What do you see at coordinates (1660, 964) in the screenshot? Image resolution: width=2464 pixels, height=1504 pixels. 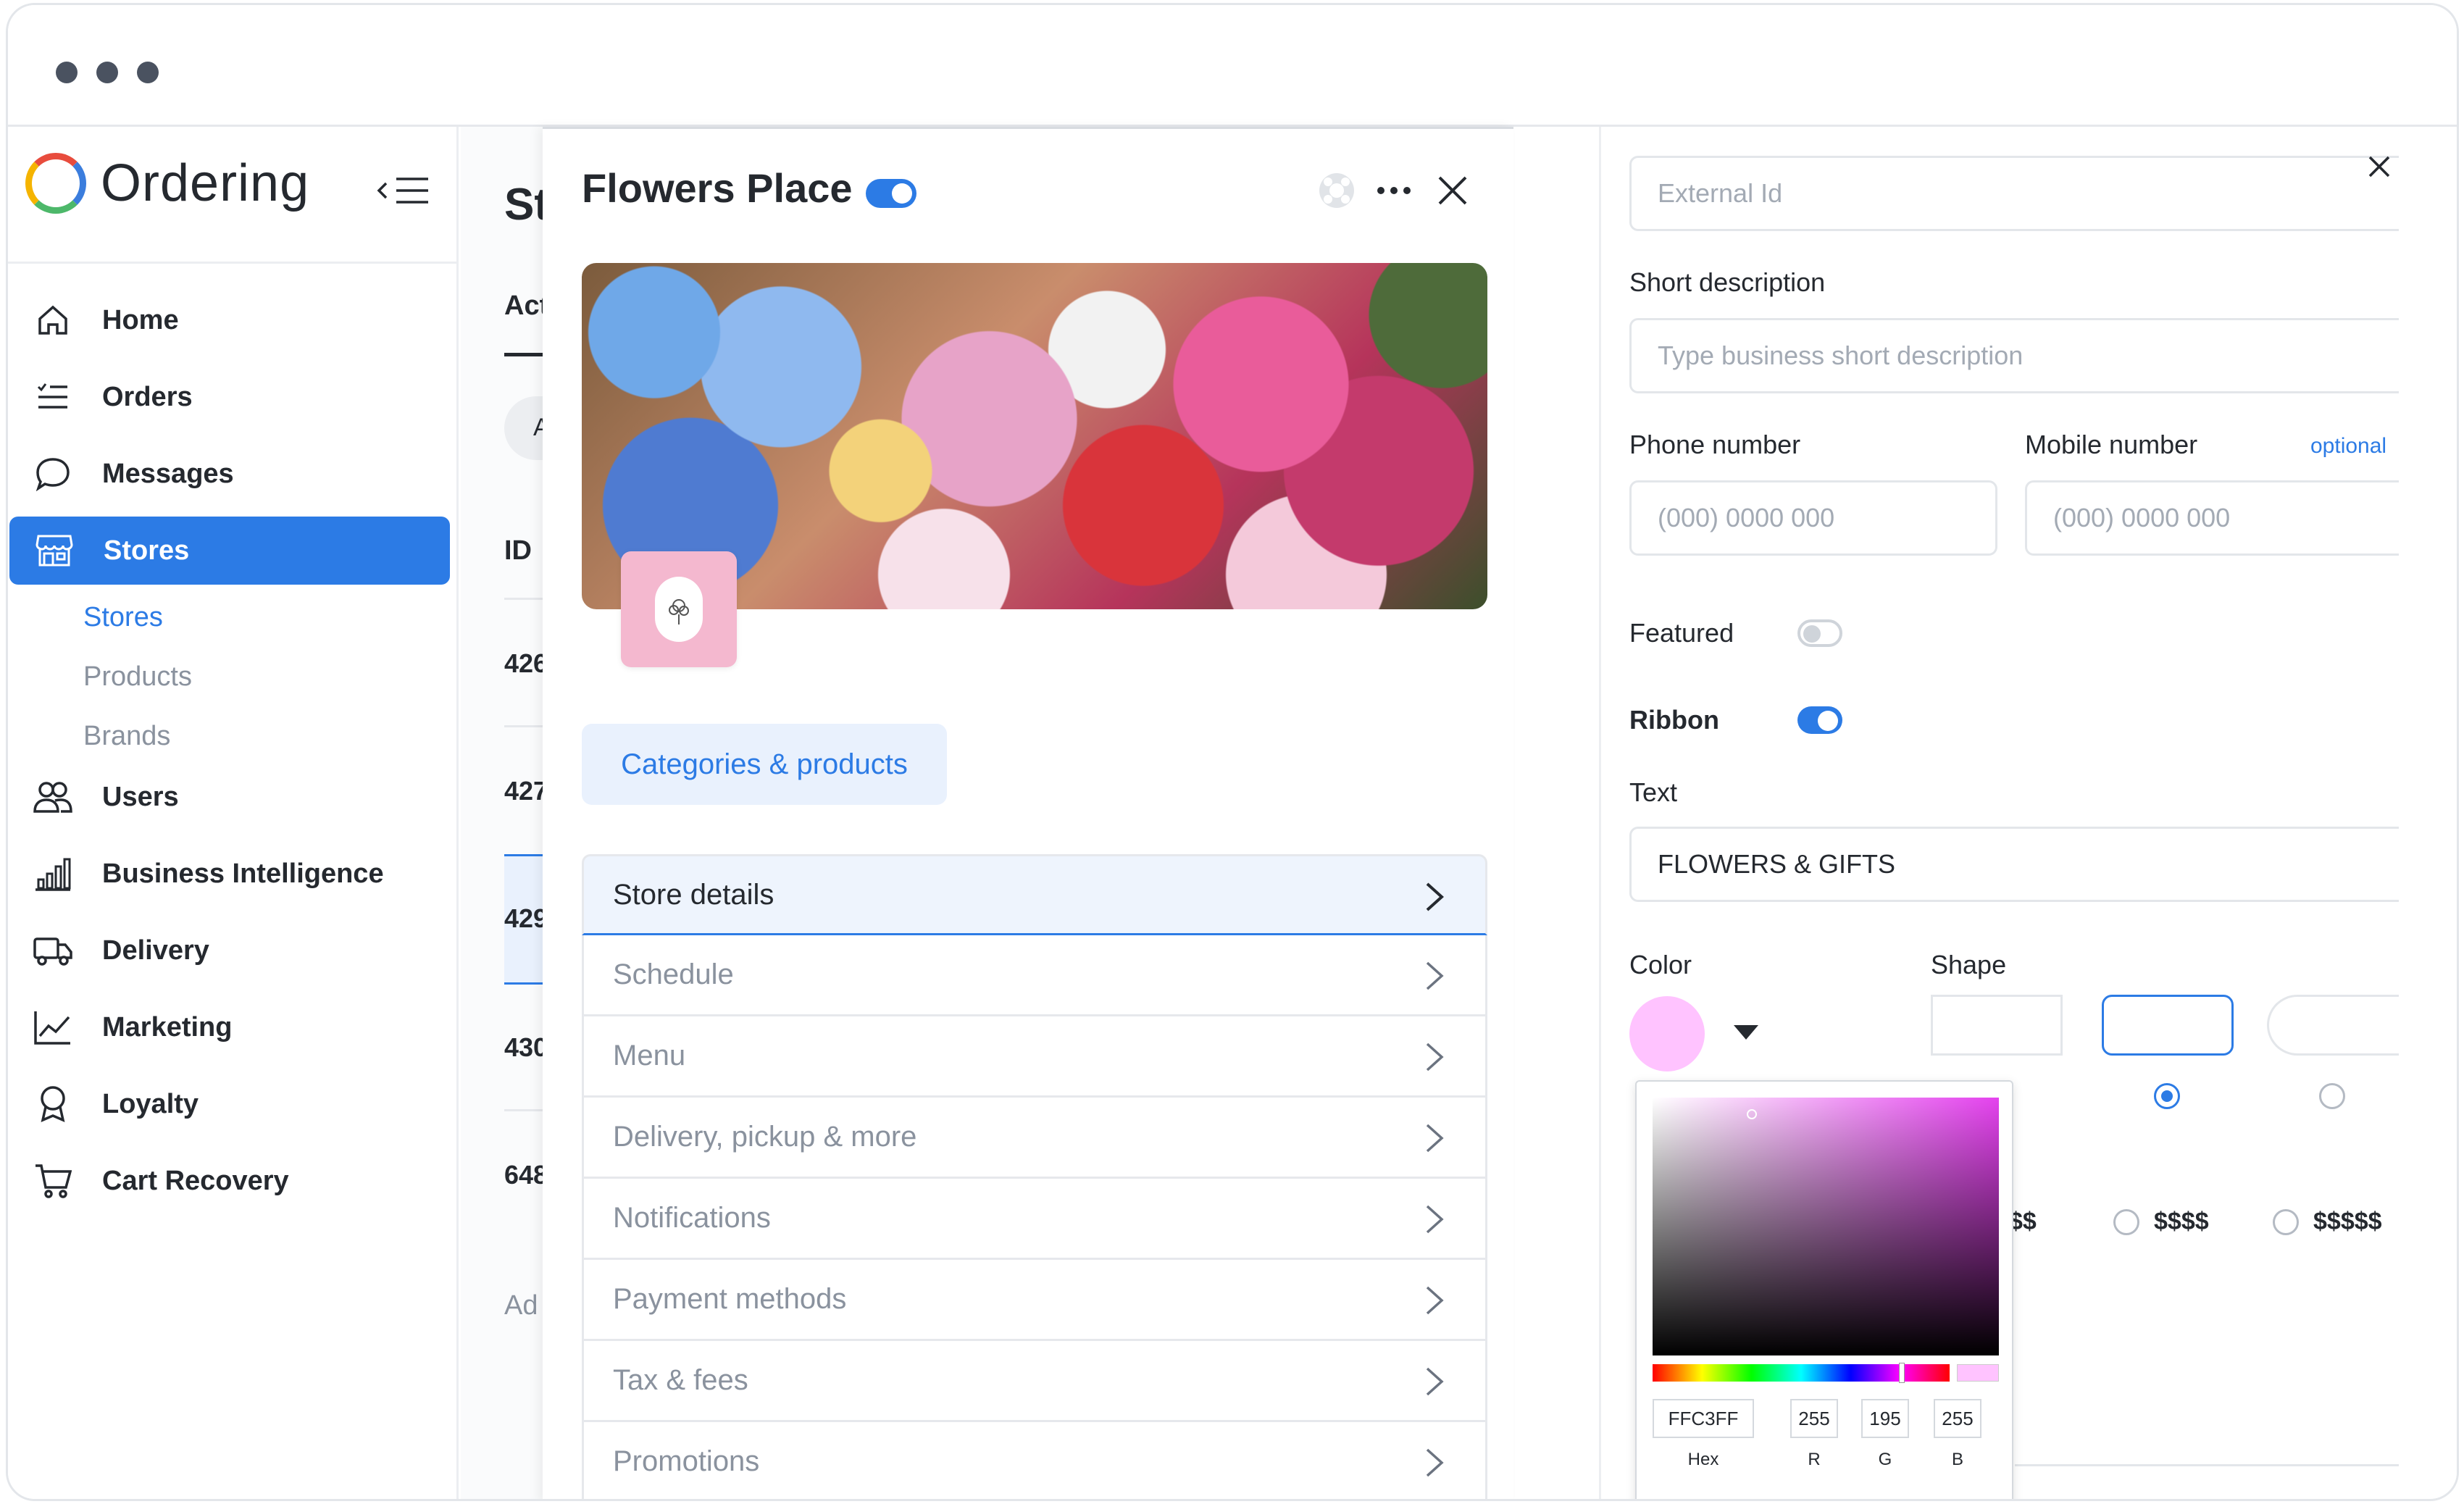 I see `color-label: Color` at bounding box center [1660, 964].